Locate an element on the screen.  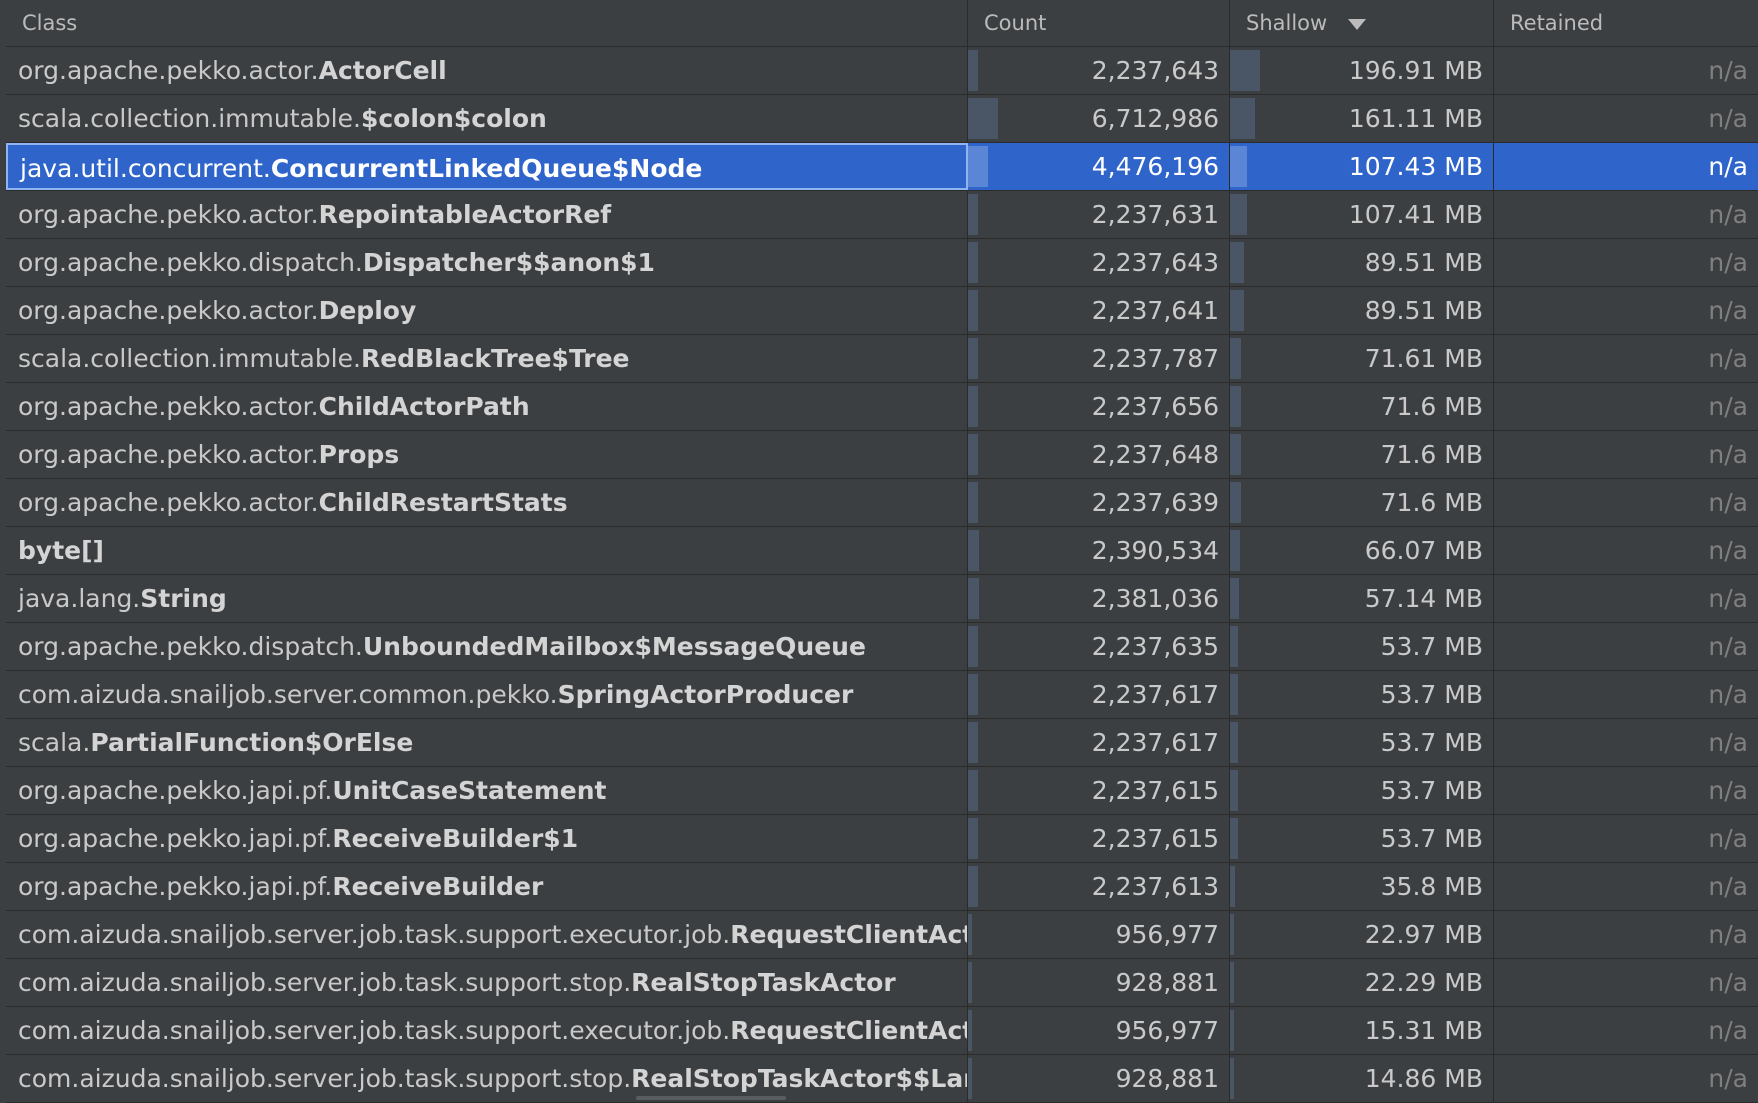
class-package: scala. is located at coordinates (54, 742).